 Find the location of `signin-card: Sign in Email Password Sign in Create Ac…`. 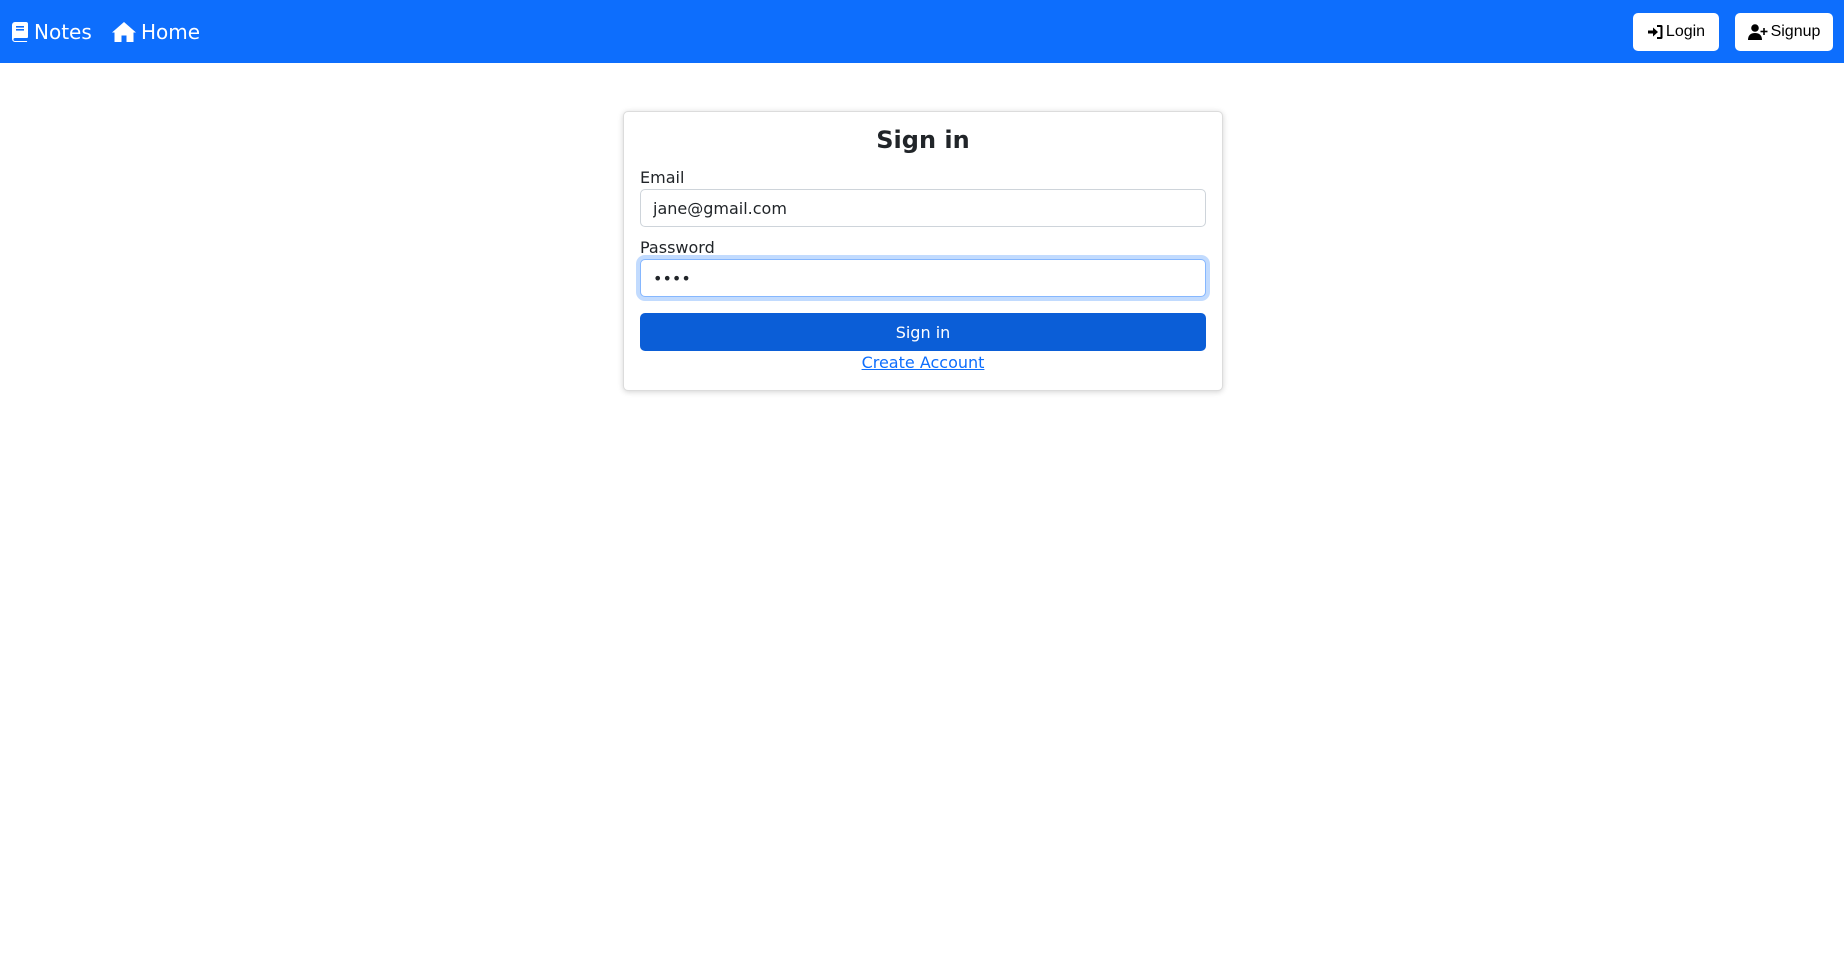

signin-card: Sign in Email Password Sign in Create Ac… is located at coordinates (923, 251).